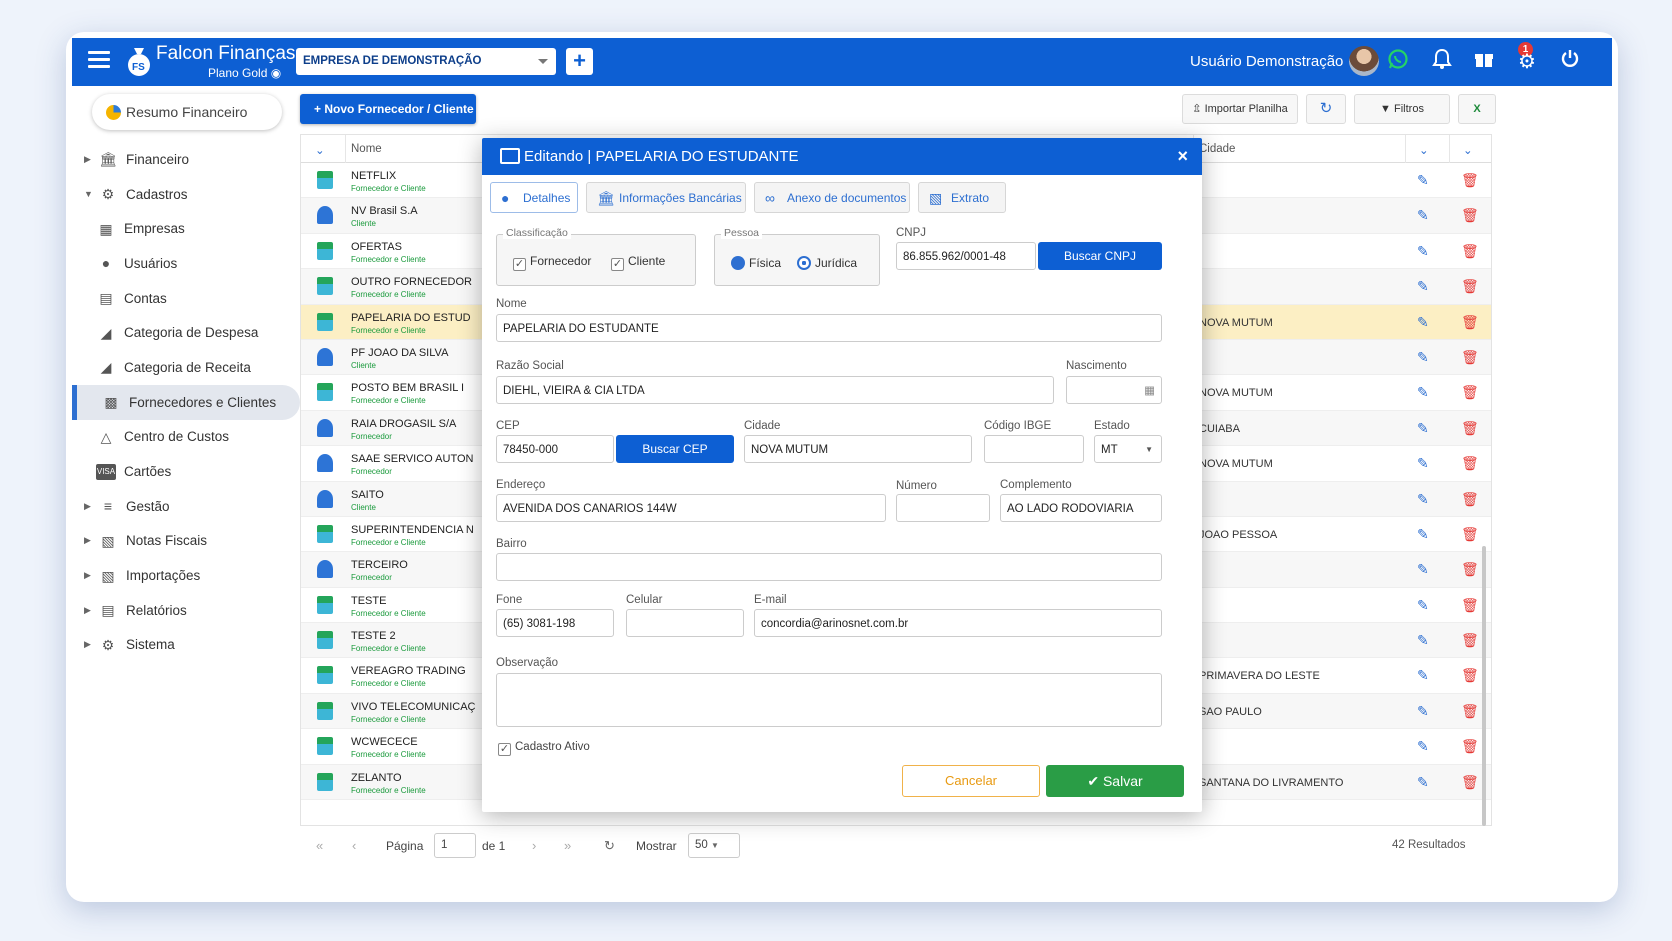  Describe the element at coordinates (1364, 61) in the screenshot. I see `avatar` at that location.